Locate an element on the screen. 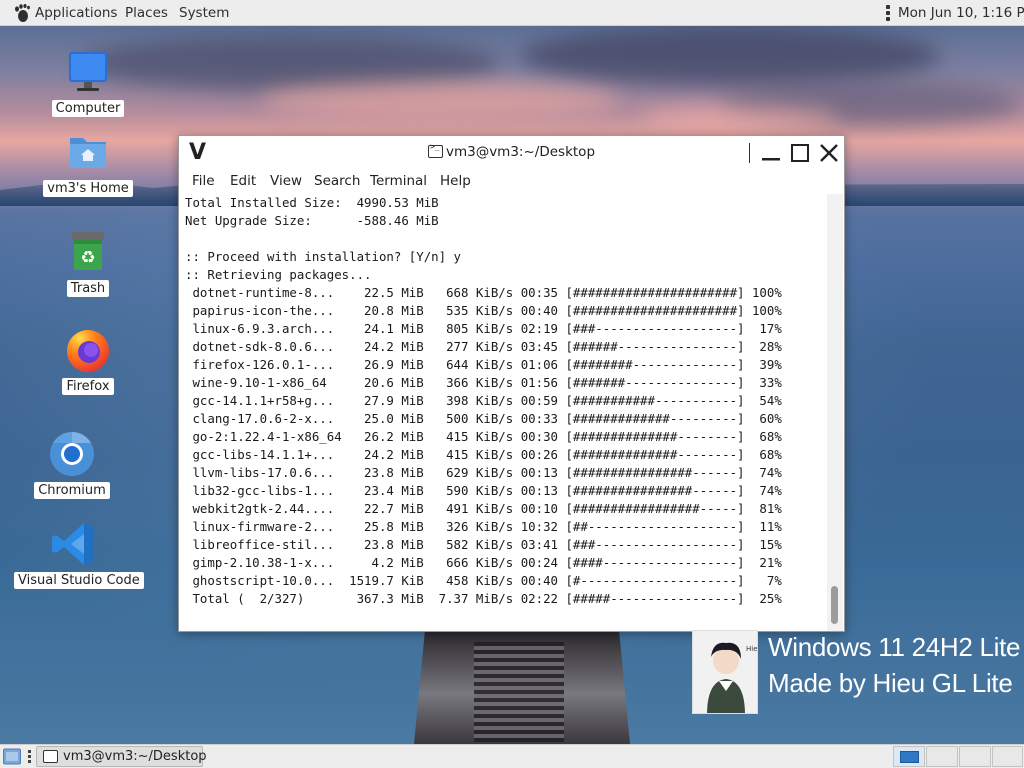  window-title: vm3@vm3:~/Desktop is located at coordinates (511, 151).